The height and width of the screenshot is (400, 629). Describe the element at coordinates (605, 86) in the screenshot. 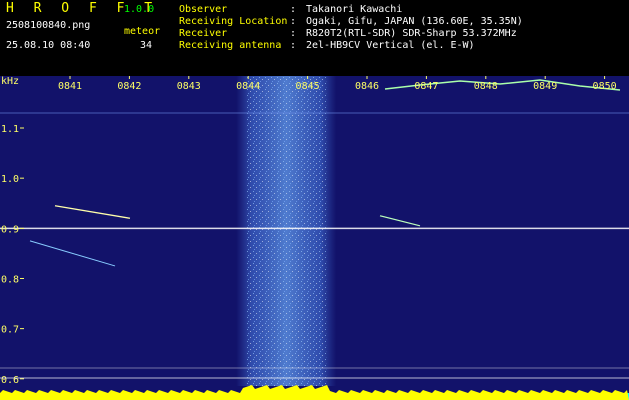

I see `time-tick-label: 0850` at that location.